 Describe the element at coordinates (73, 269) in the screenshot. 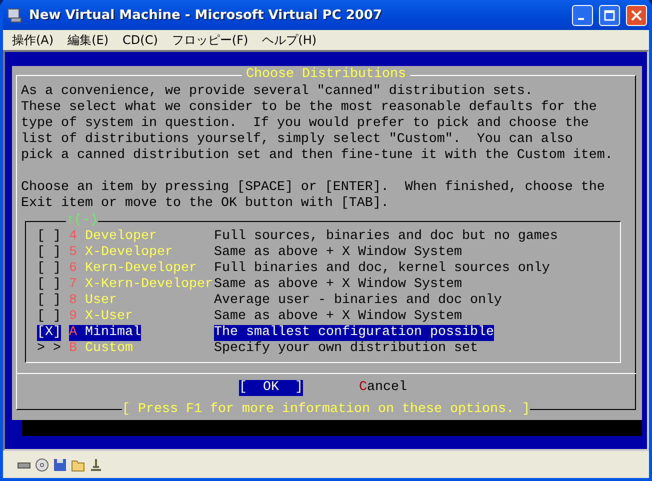

I see `item-hotkey: 6` at that location.